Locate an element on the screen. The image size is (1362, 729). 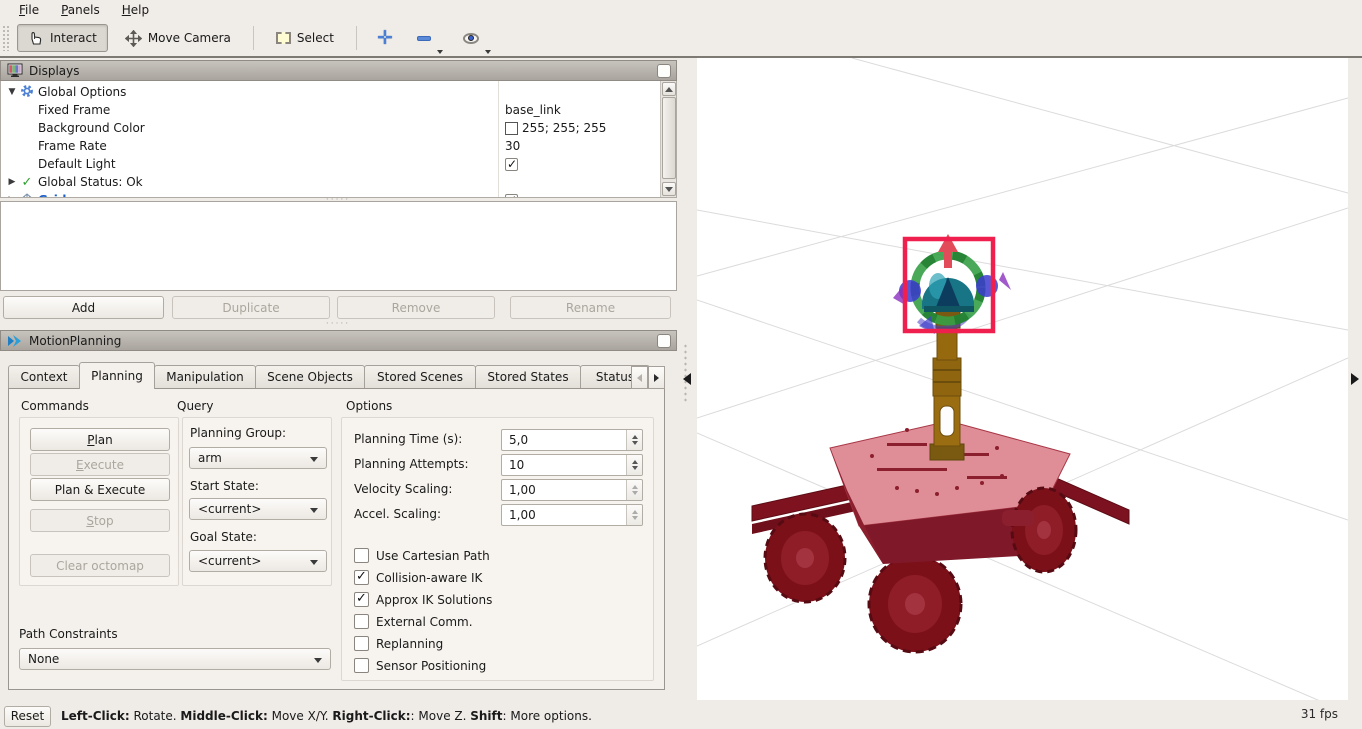
reset-button: Reset is located at coordinates (27, 716).